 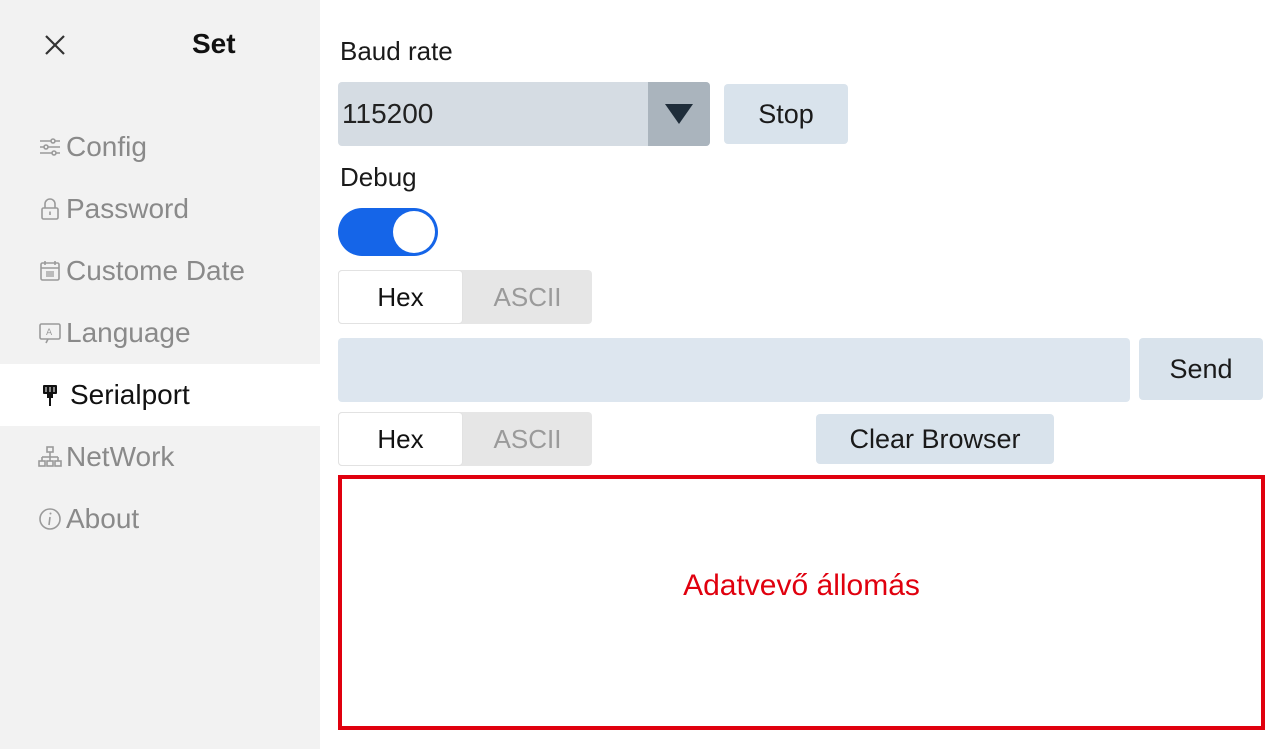 I want to click on send-format-segment: Hex ASCII, so click(x=465, y=297).